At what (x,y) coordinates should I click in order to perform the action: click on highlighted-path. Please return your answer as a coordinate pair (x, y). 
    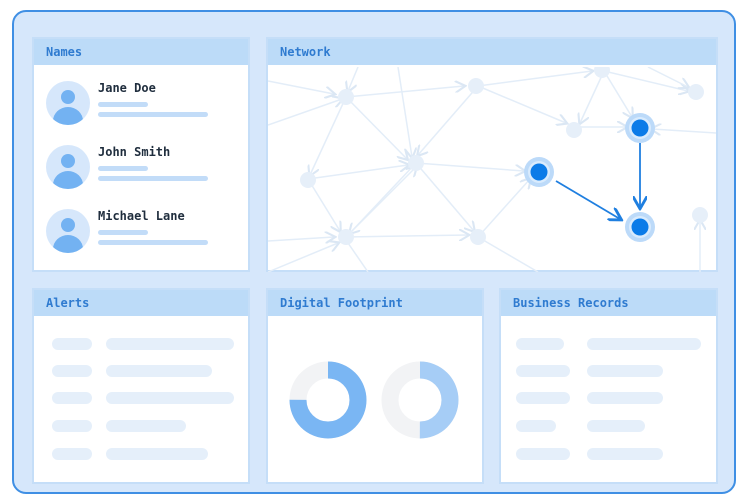
    Looking at the image, I should click on (597, 181).